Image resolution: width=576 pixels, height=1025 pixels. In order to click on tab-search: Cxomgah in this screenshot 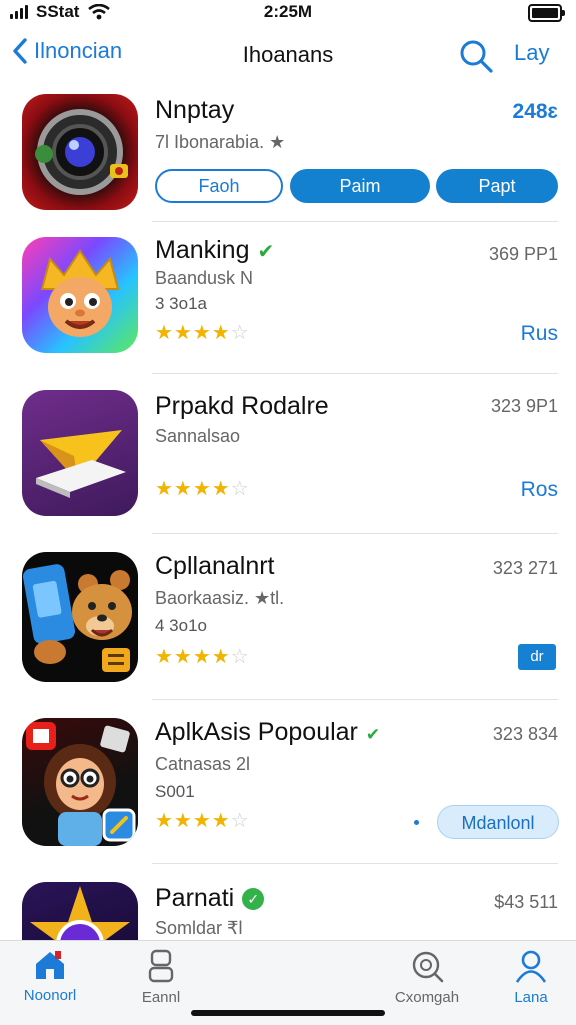, I will do `click(427, 977)`.